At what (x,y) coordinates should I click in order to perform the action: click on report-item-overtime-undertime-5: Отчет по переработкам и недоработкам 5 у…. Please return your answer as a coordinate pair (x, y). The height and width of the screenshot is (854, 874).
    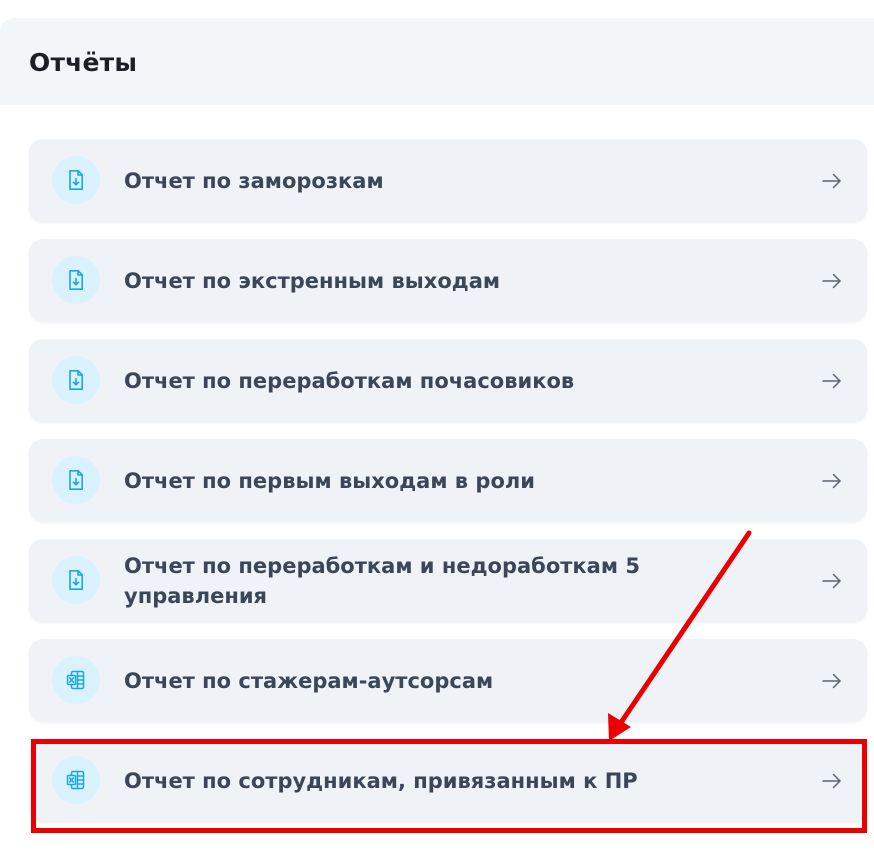
    Looking at the image, I should click on (448, 580).